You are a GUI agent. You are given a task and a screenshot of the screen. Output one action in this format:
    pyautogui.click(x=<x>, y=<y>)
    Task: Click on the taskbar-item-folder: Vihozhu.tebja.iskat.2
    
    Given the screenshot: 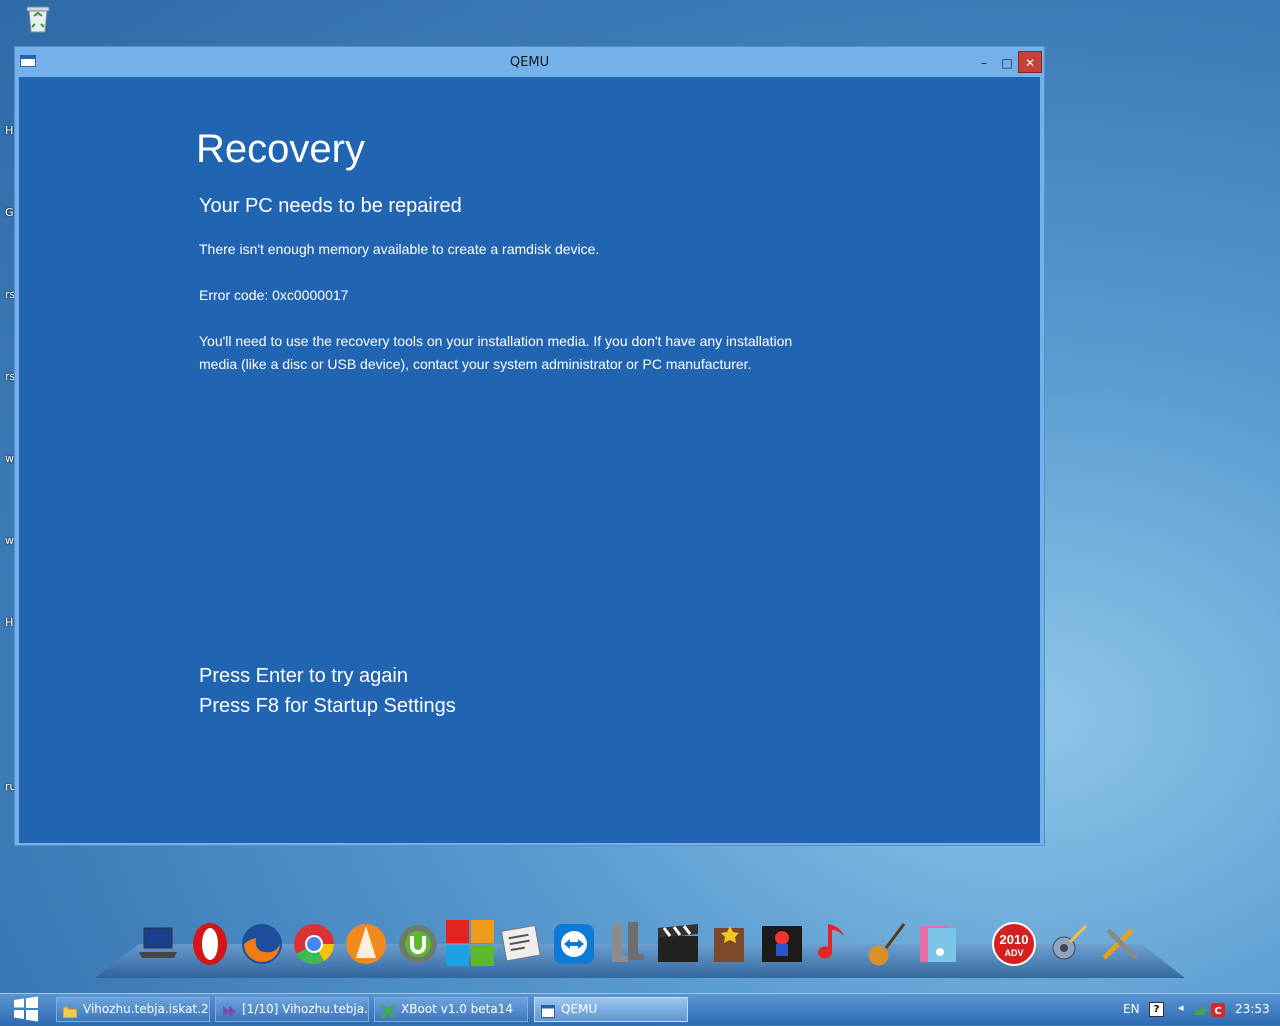 What is the action you would take?
    pyautogui.click(x=133, y=1009)
    